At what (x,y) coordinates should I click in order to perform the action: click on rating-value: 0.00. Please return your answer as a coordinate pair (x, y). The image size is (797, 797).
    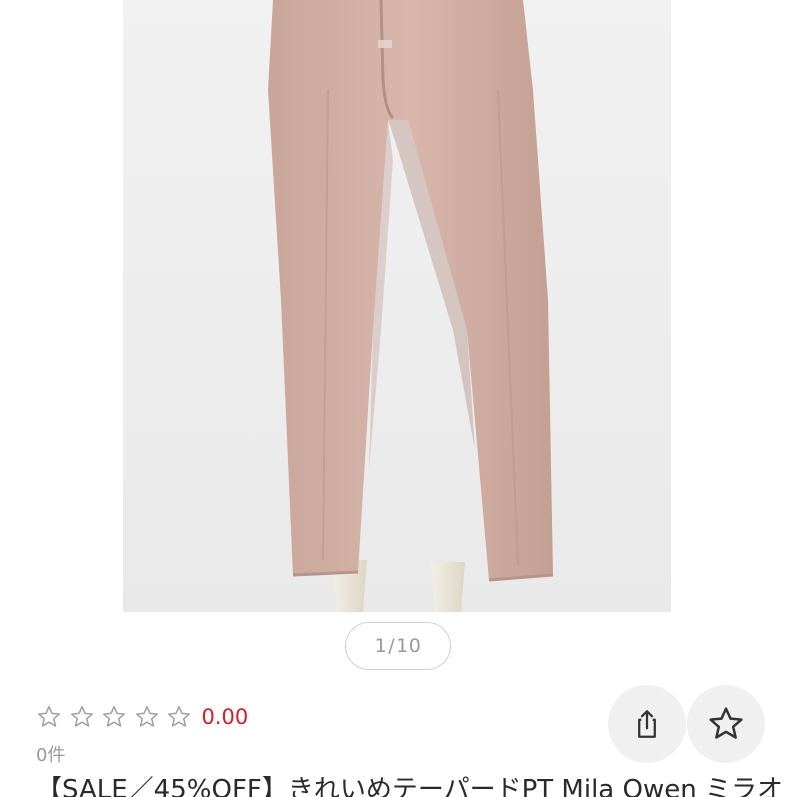
    Looking at the image, I should click on (225, 717).